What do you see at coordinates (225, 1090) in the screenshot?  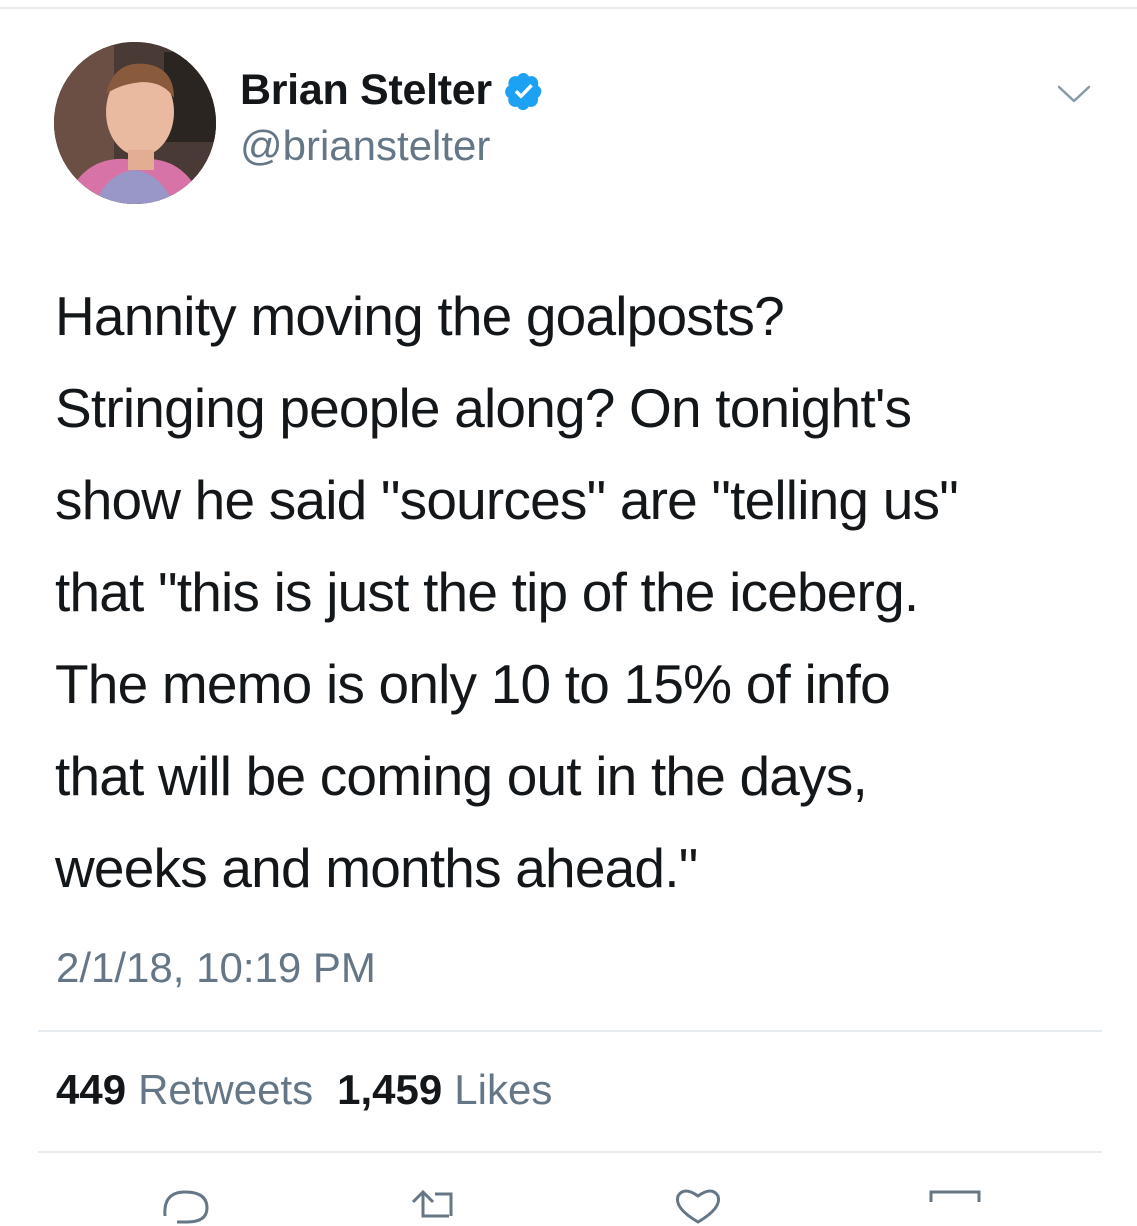 I see `retweets-label: Retweets` at bounding box center [225, 1090].